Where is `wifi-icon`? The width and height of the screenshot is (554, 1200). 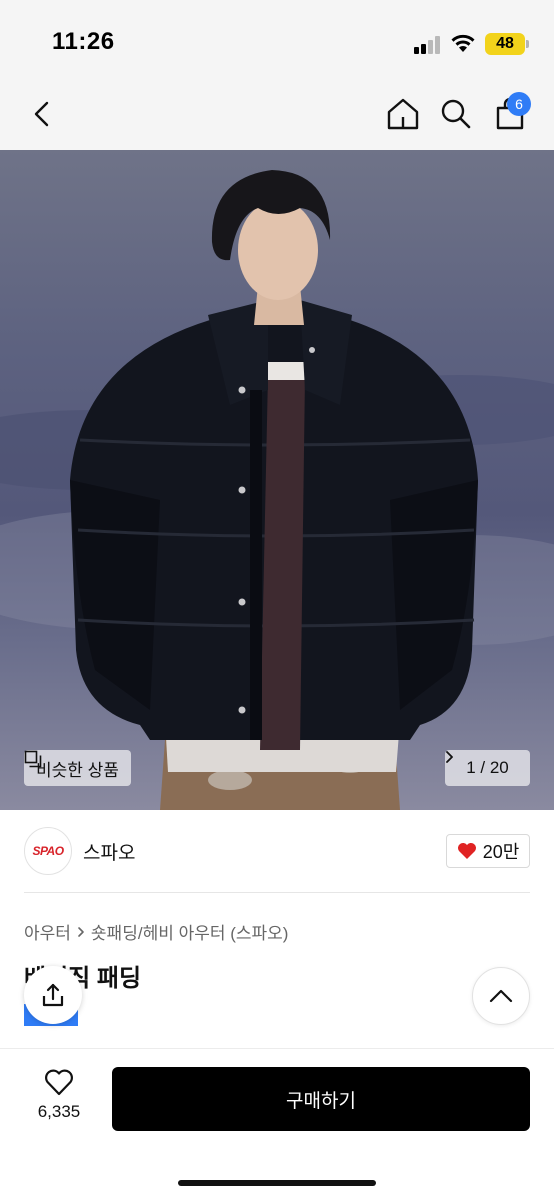 wifi-icon is located at coordinates (463, 45).